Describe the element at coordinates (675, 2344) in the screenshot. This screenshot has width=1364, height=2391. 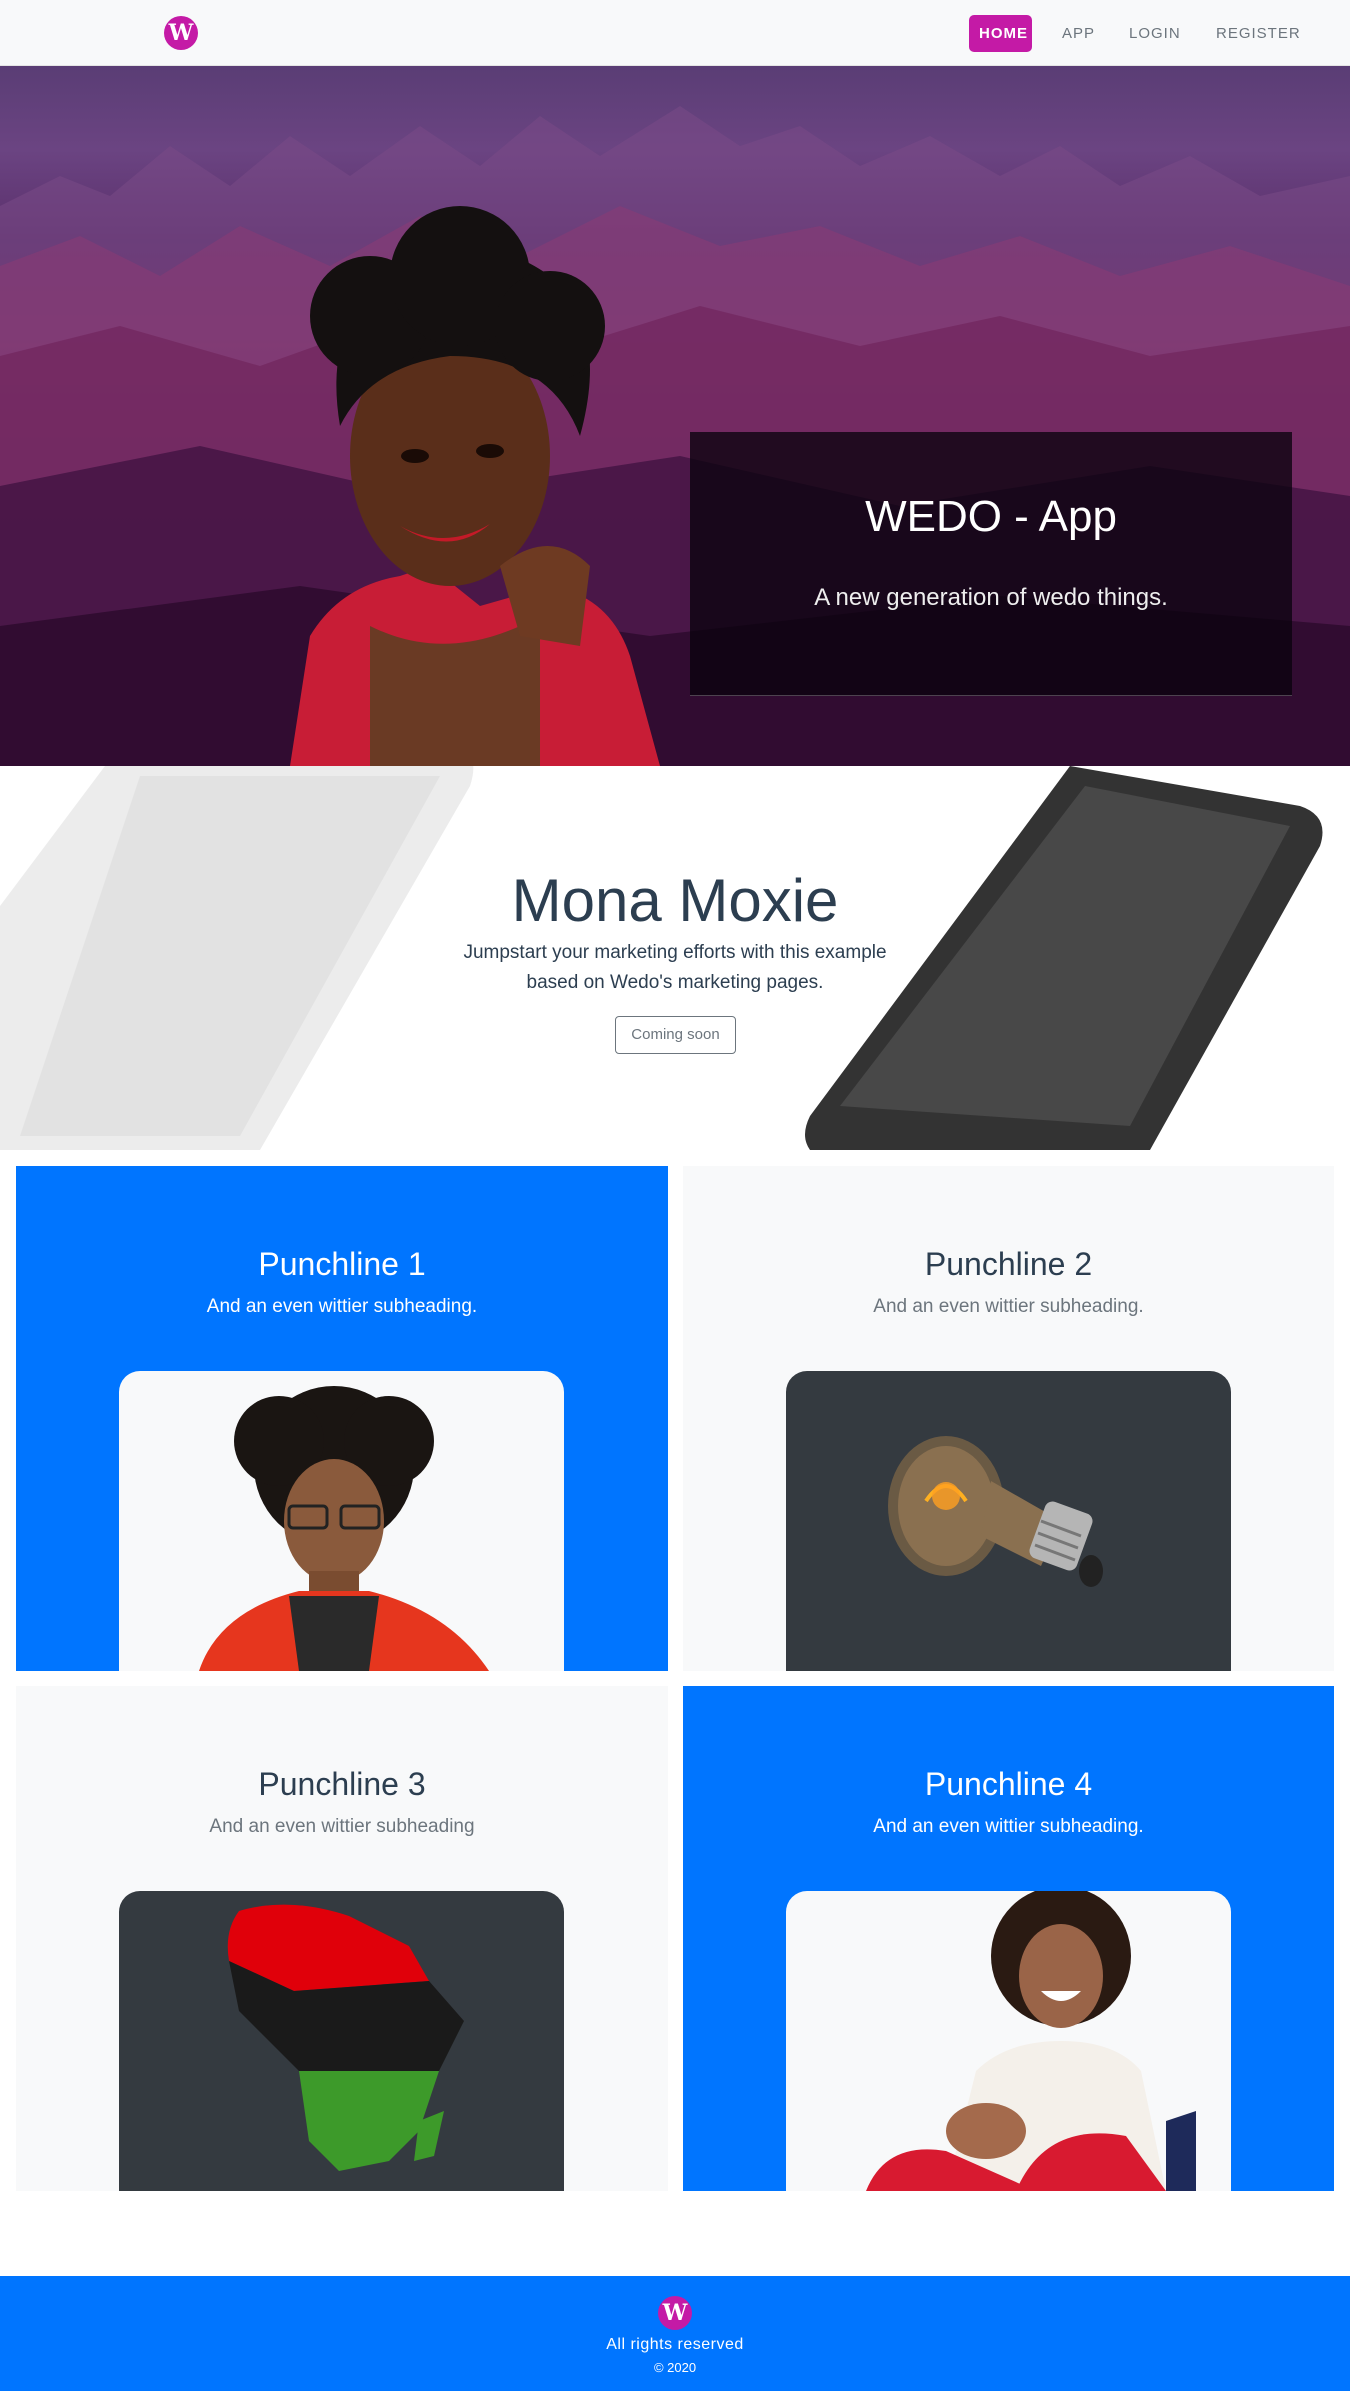
I see `footer-rights-text: All rights reserved` at that location.